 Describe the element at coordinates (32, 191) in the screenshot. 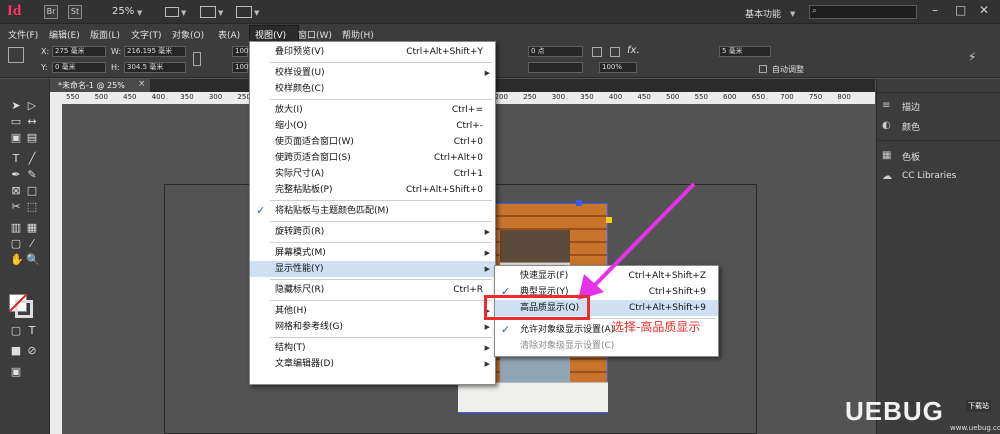

I see `rectangle-tool-icon: □` at that location.